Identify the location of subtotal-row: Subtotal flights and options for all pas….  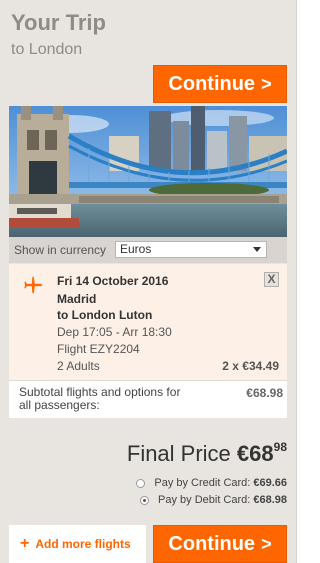
(148, 399).